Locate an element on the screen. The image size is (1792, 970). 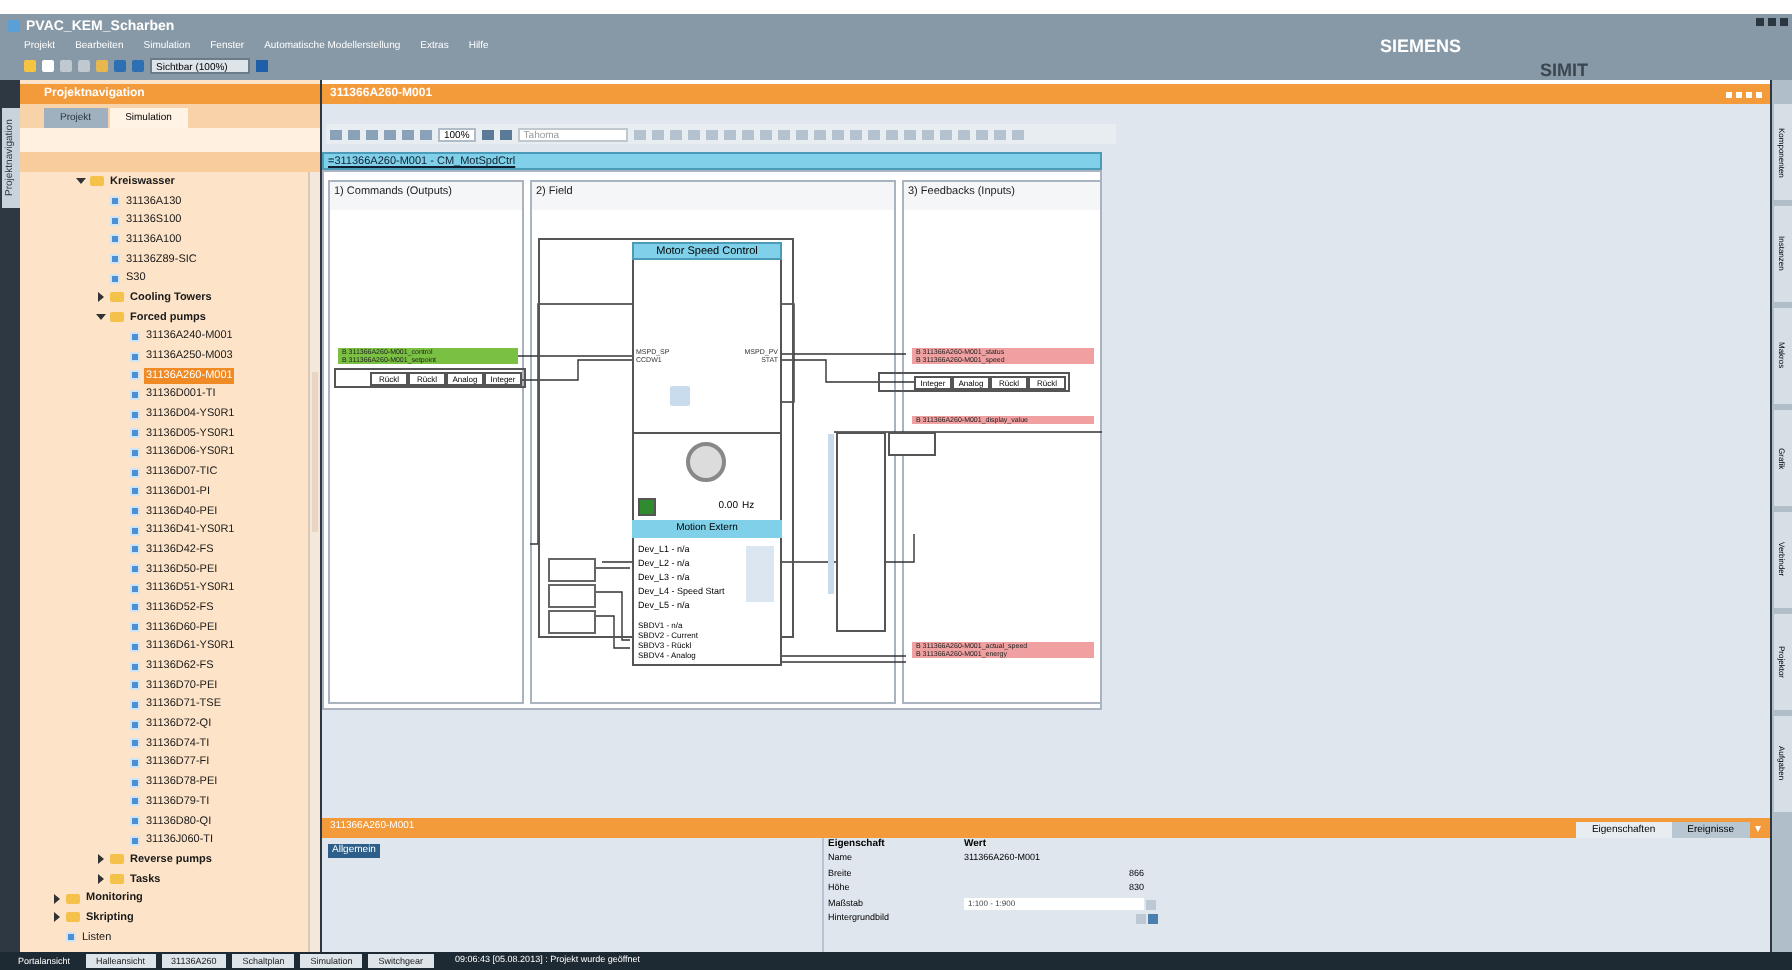
list-icon is located at coordinates (680, 396).